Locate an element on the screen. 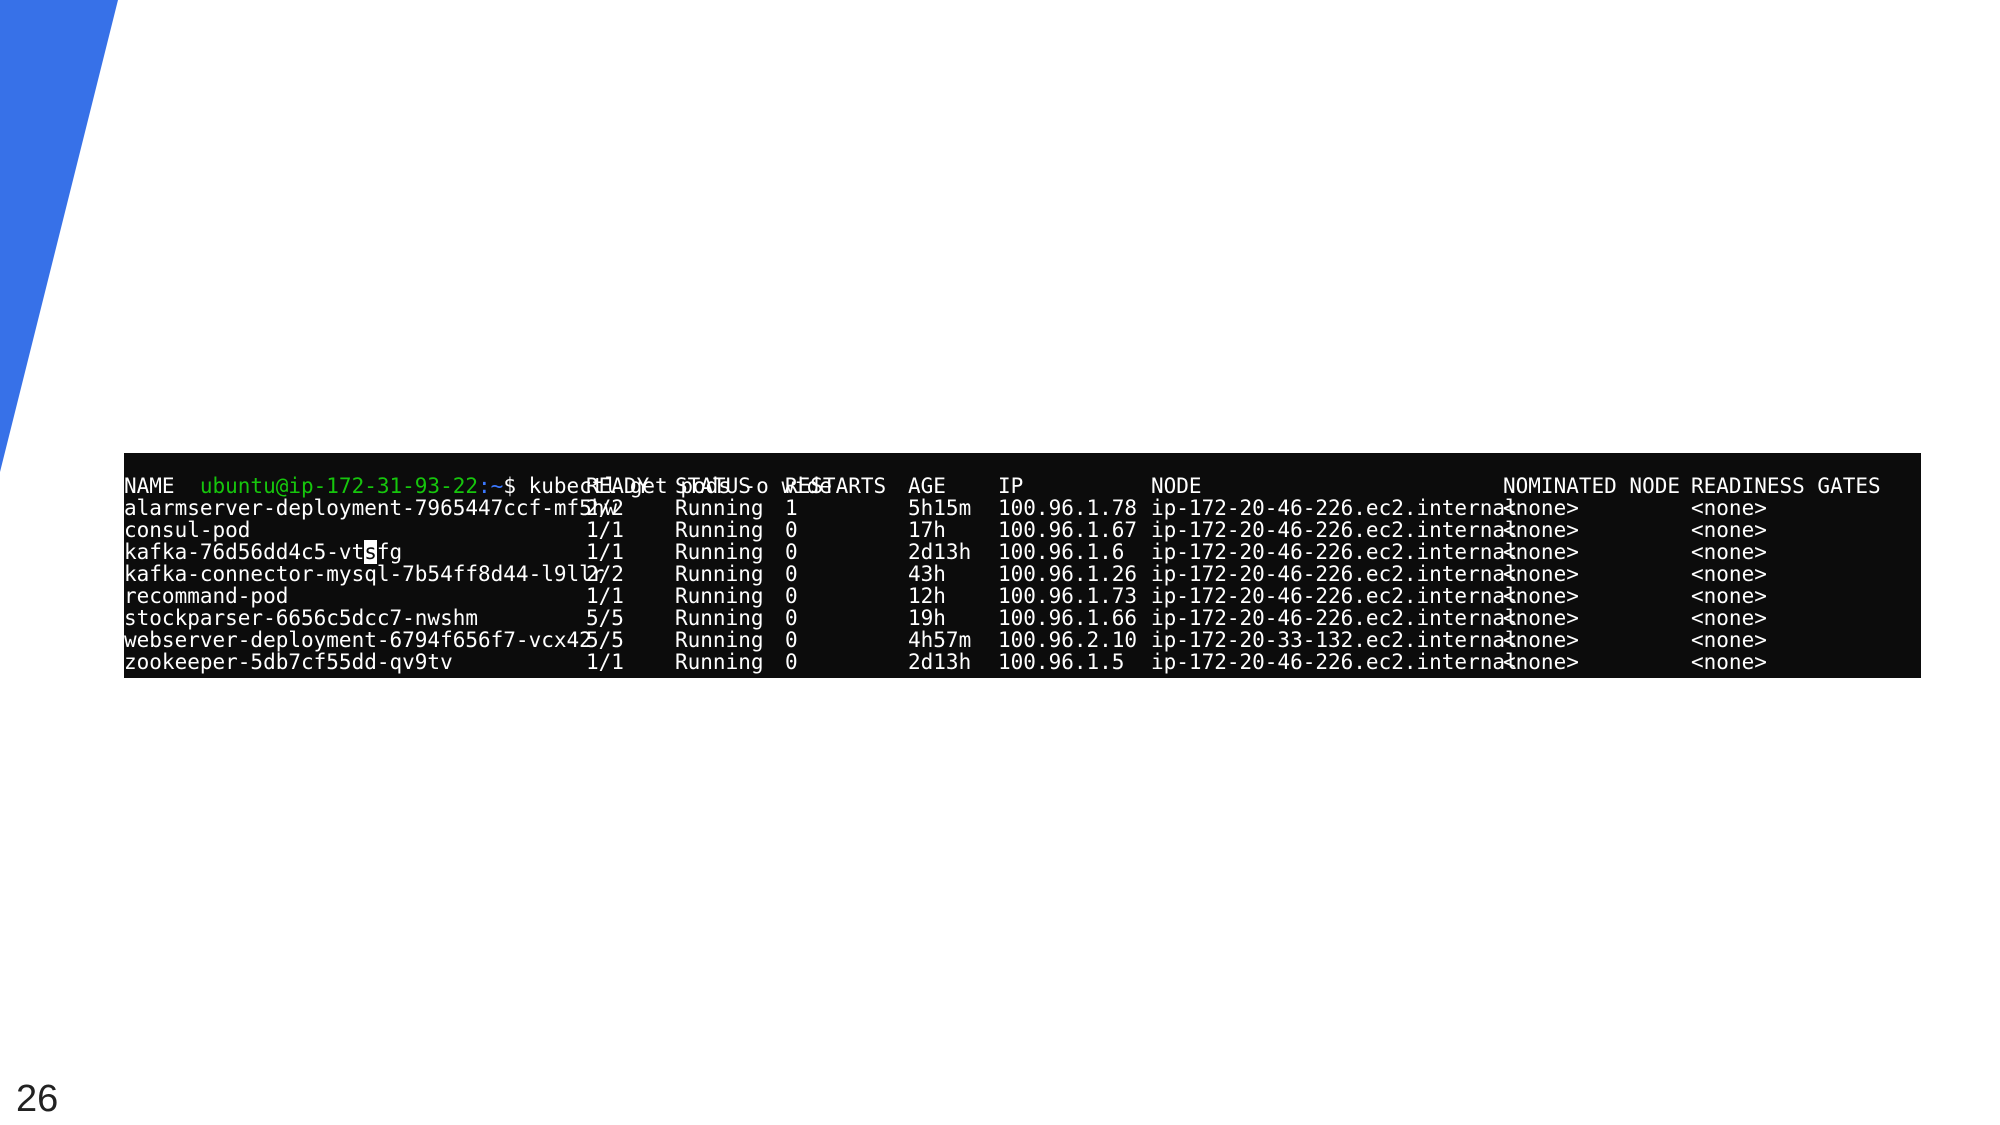  header-ip: IP is located at coordinates (1011, 486).